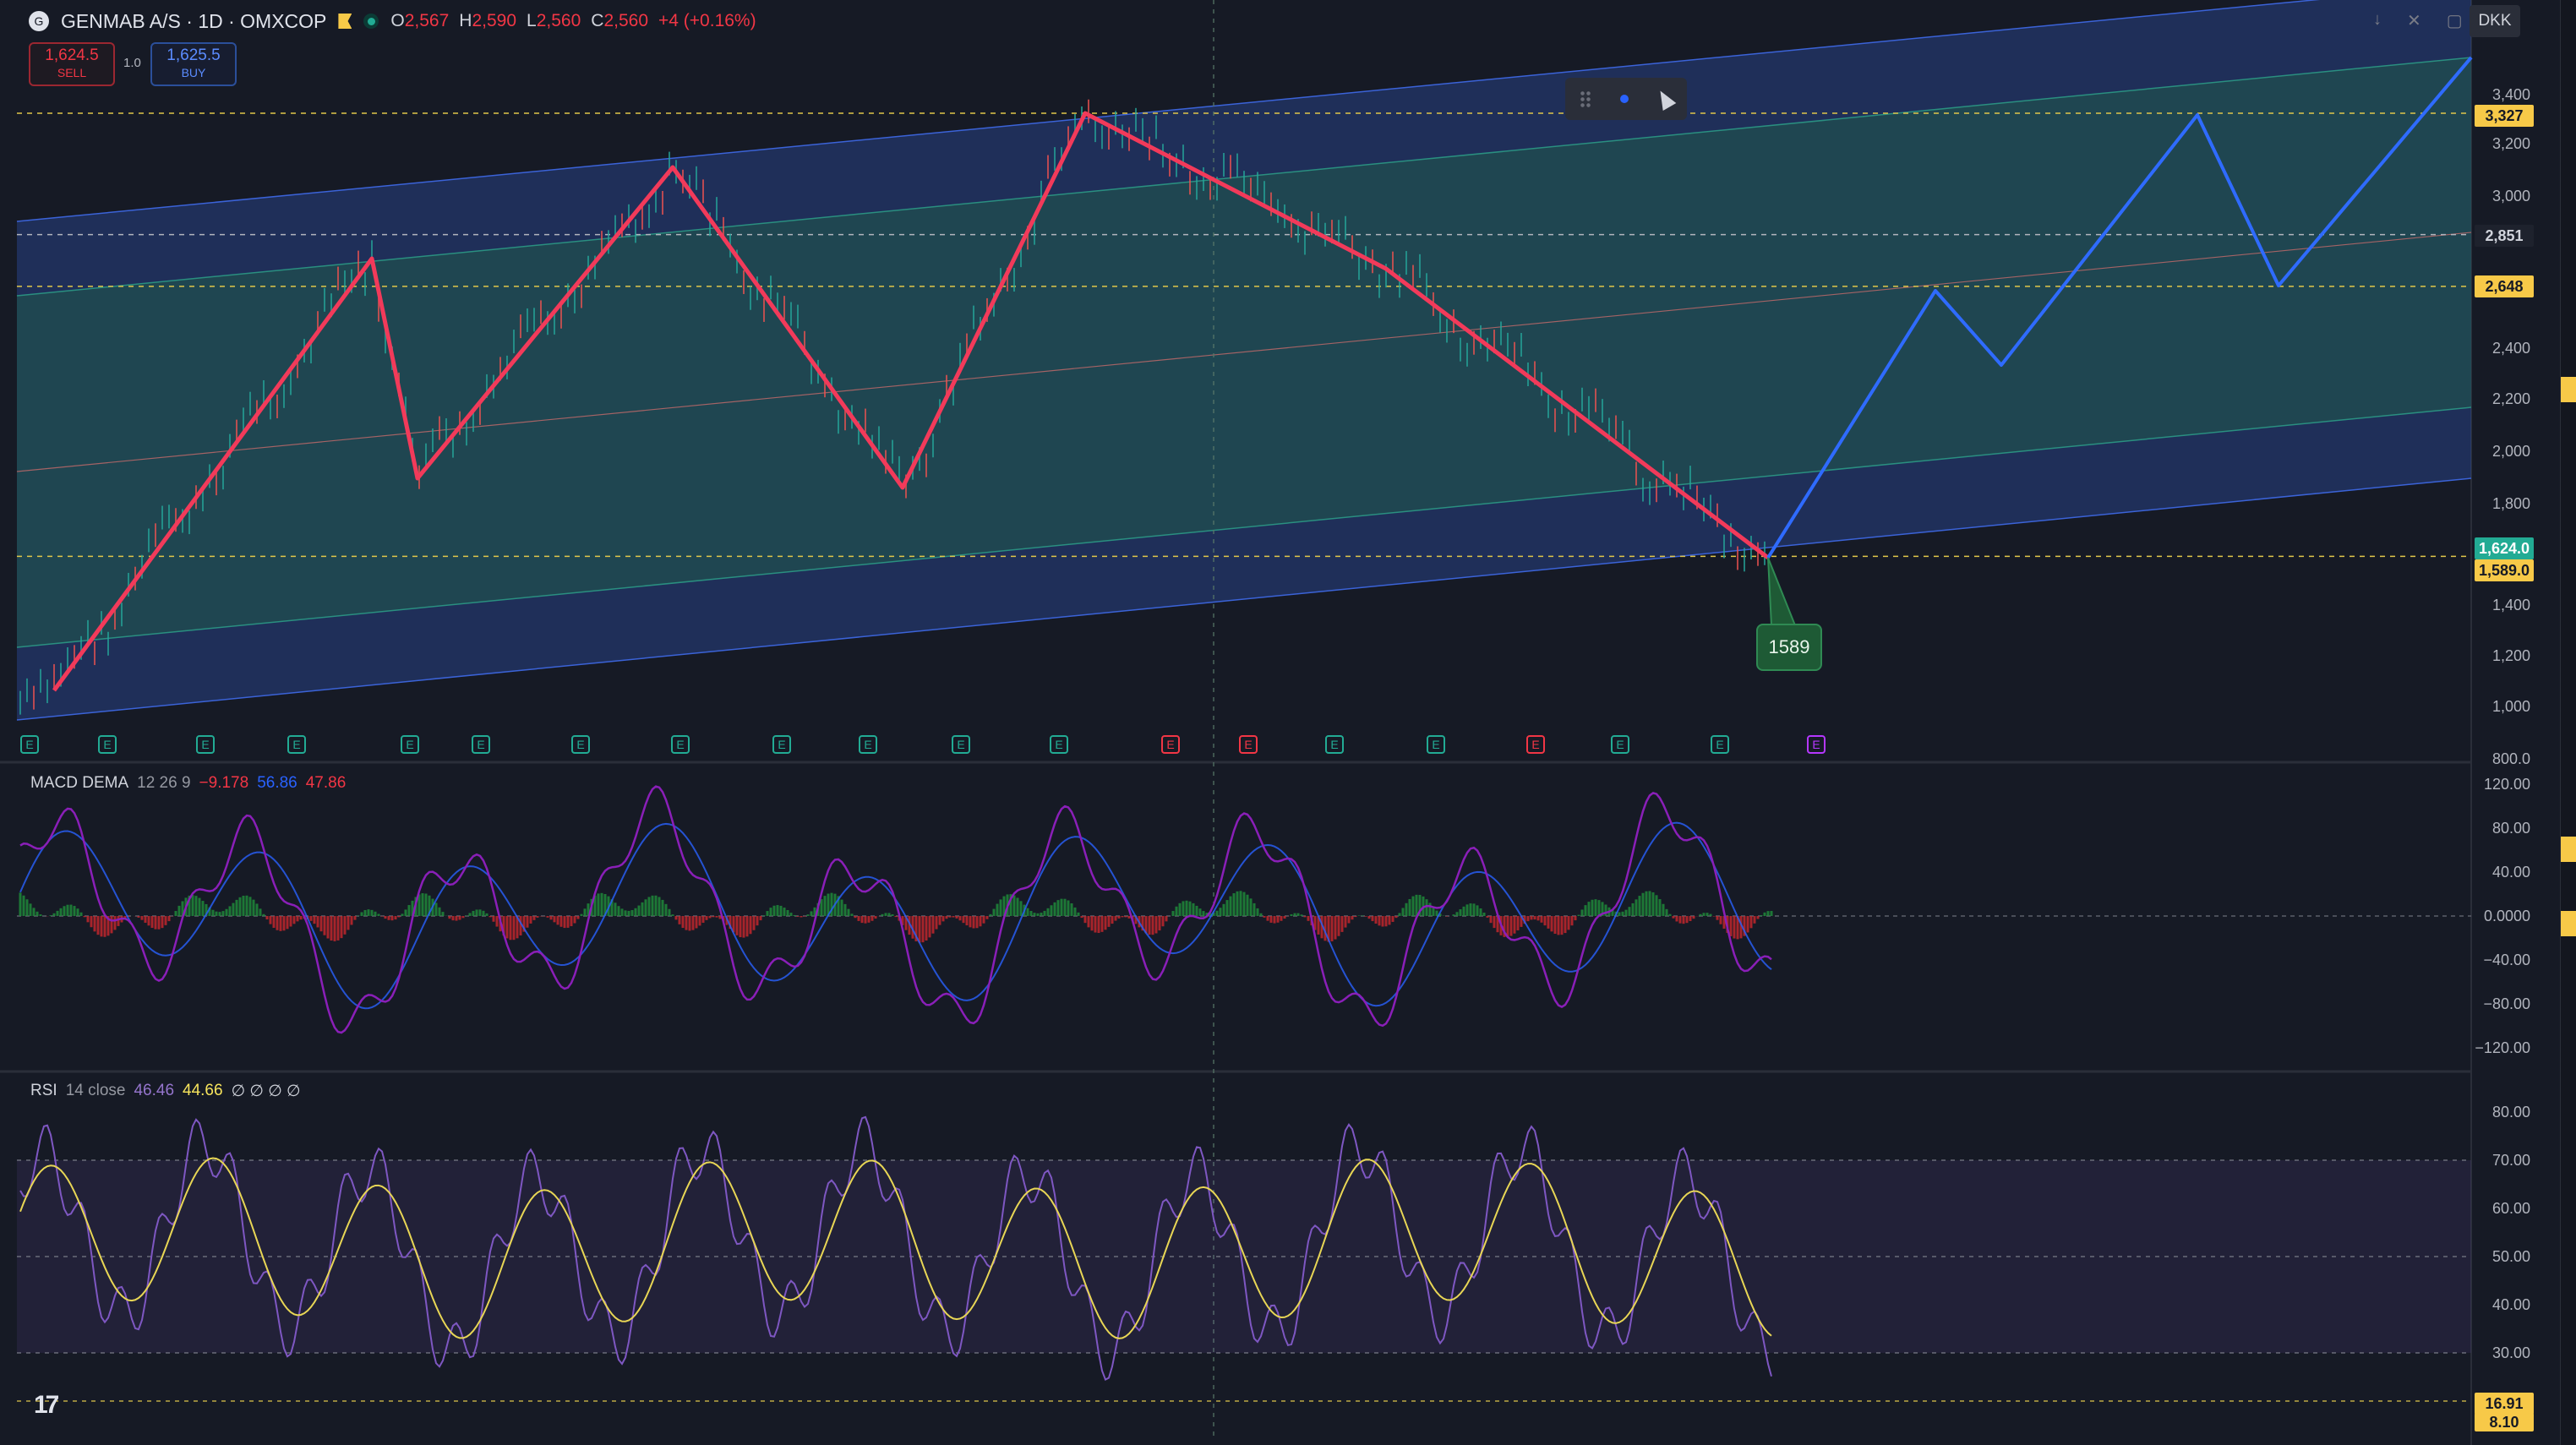 Image resolution: width=2576 pixels, height=1445 pixels. I want to click on ohlc-values: O2,567 H2,590 L2,560 C2,560 +4 (+0.16%), so click(573, 21).